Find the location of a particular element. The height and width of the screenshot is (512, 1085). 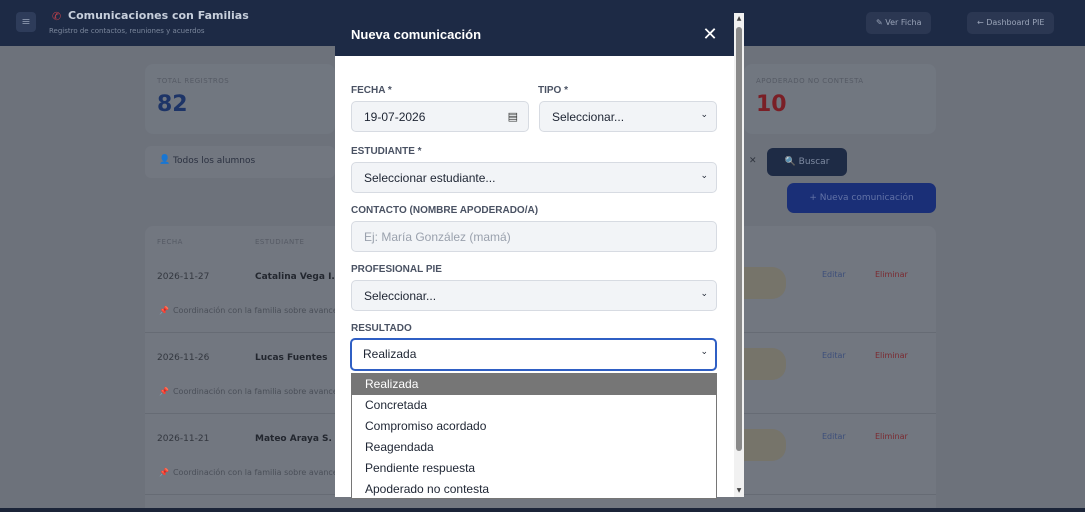

search-button: 🔍 Buscar is located at coordinates (807, 162).